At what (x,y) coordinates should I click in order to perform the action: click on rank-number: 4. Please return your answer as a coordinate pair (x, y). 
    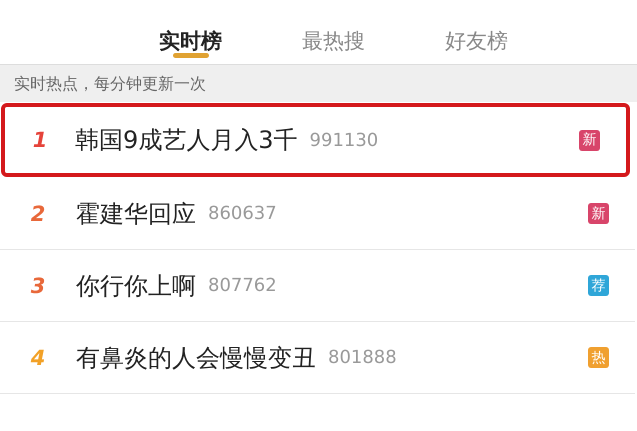
    Looking at the image, I should click on (38, 358).